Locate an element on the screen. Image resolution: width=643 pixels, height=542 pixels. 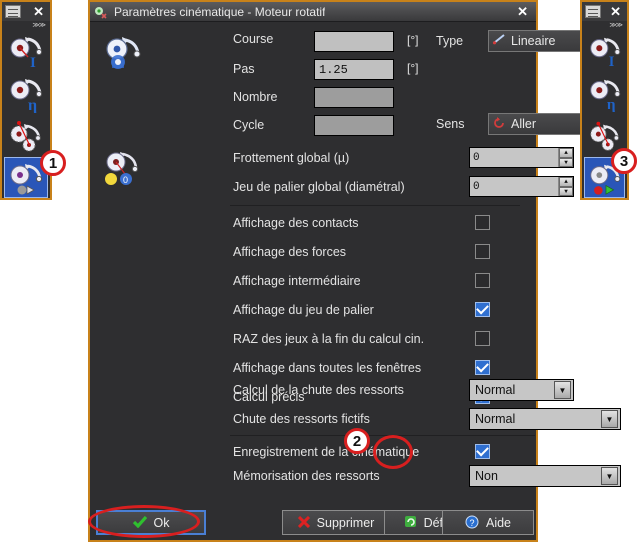
memorisation-select: Non ▼ is located at coordinates (545, 476).